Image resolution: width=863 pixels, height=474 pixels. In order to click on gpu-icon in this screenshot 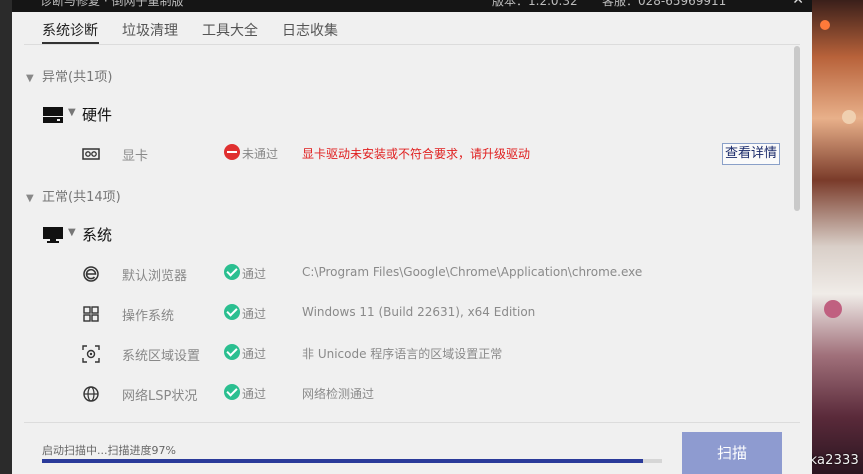, I will do `click(91, 154)`.